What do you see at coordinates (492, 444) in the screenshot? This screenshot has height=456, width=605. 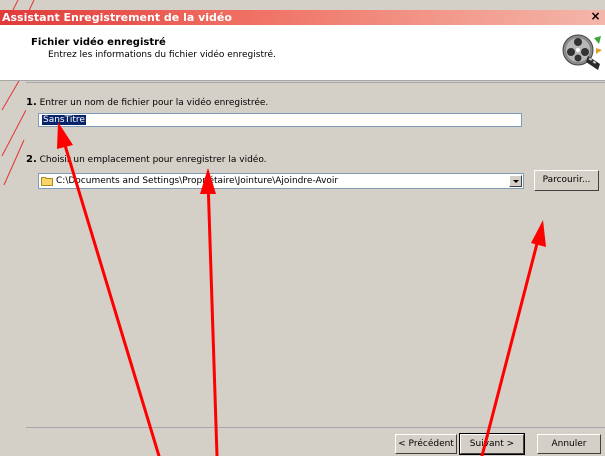 I see `next-button: Suivant >` at bounding box center [492, 444].